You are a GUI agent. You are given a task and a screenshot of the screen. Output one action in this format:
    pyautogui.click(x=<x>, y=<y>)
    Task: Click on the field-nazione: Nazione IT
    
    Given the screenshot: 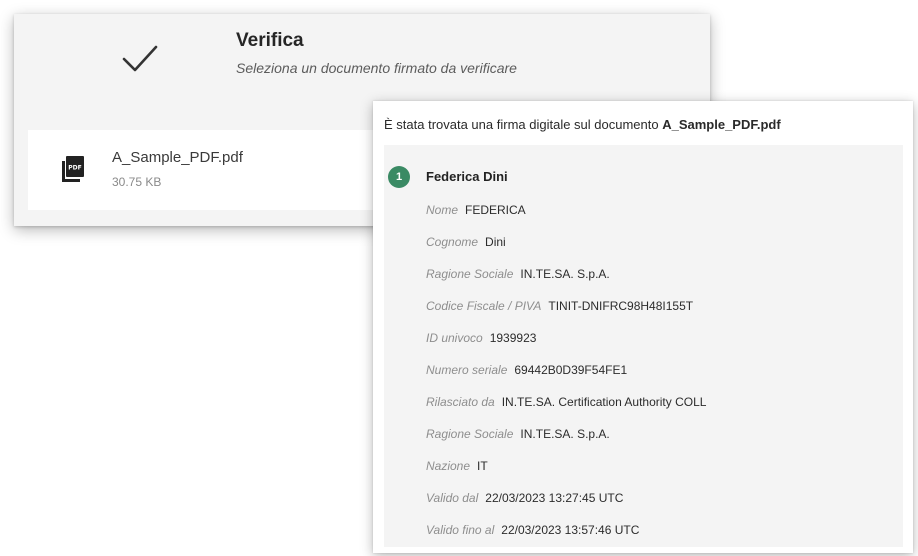 What is the action you would take?
    pyautogui.click(x=457, y=466)
    